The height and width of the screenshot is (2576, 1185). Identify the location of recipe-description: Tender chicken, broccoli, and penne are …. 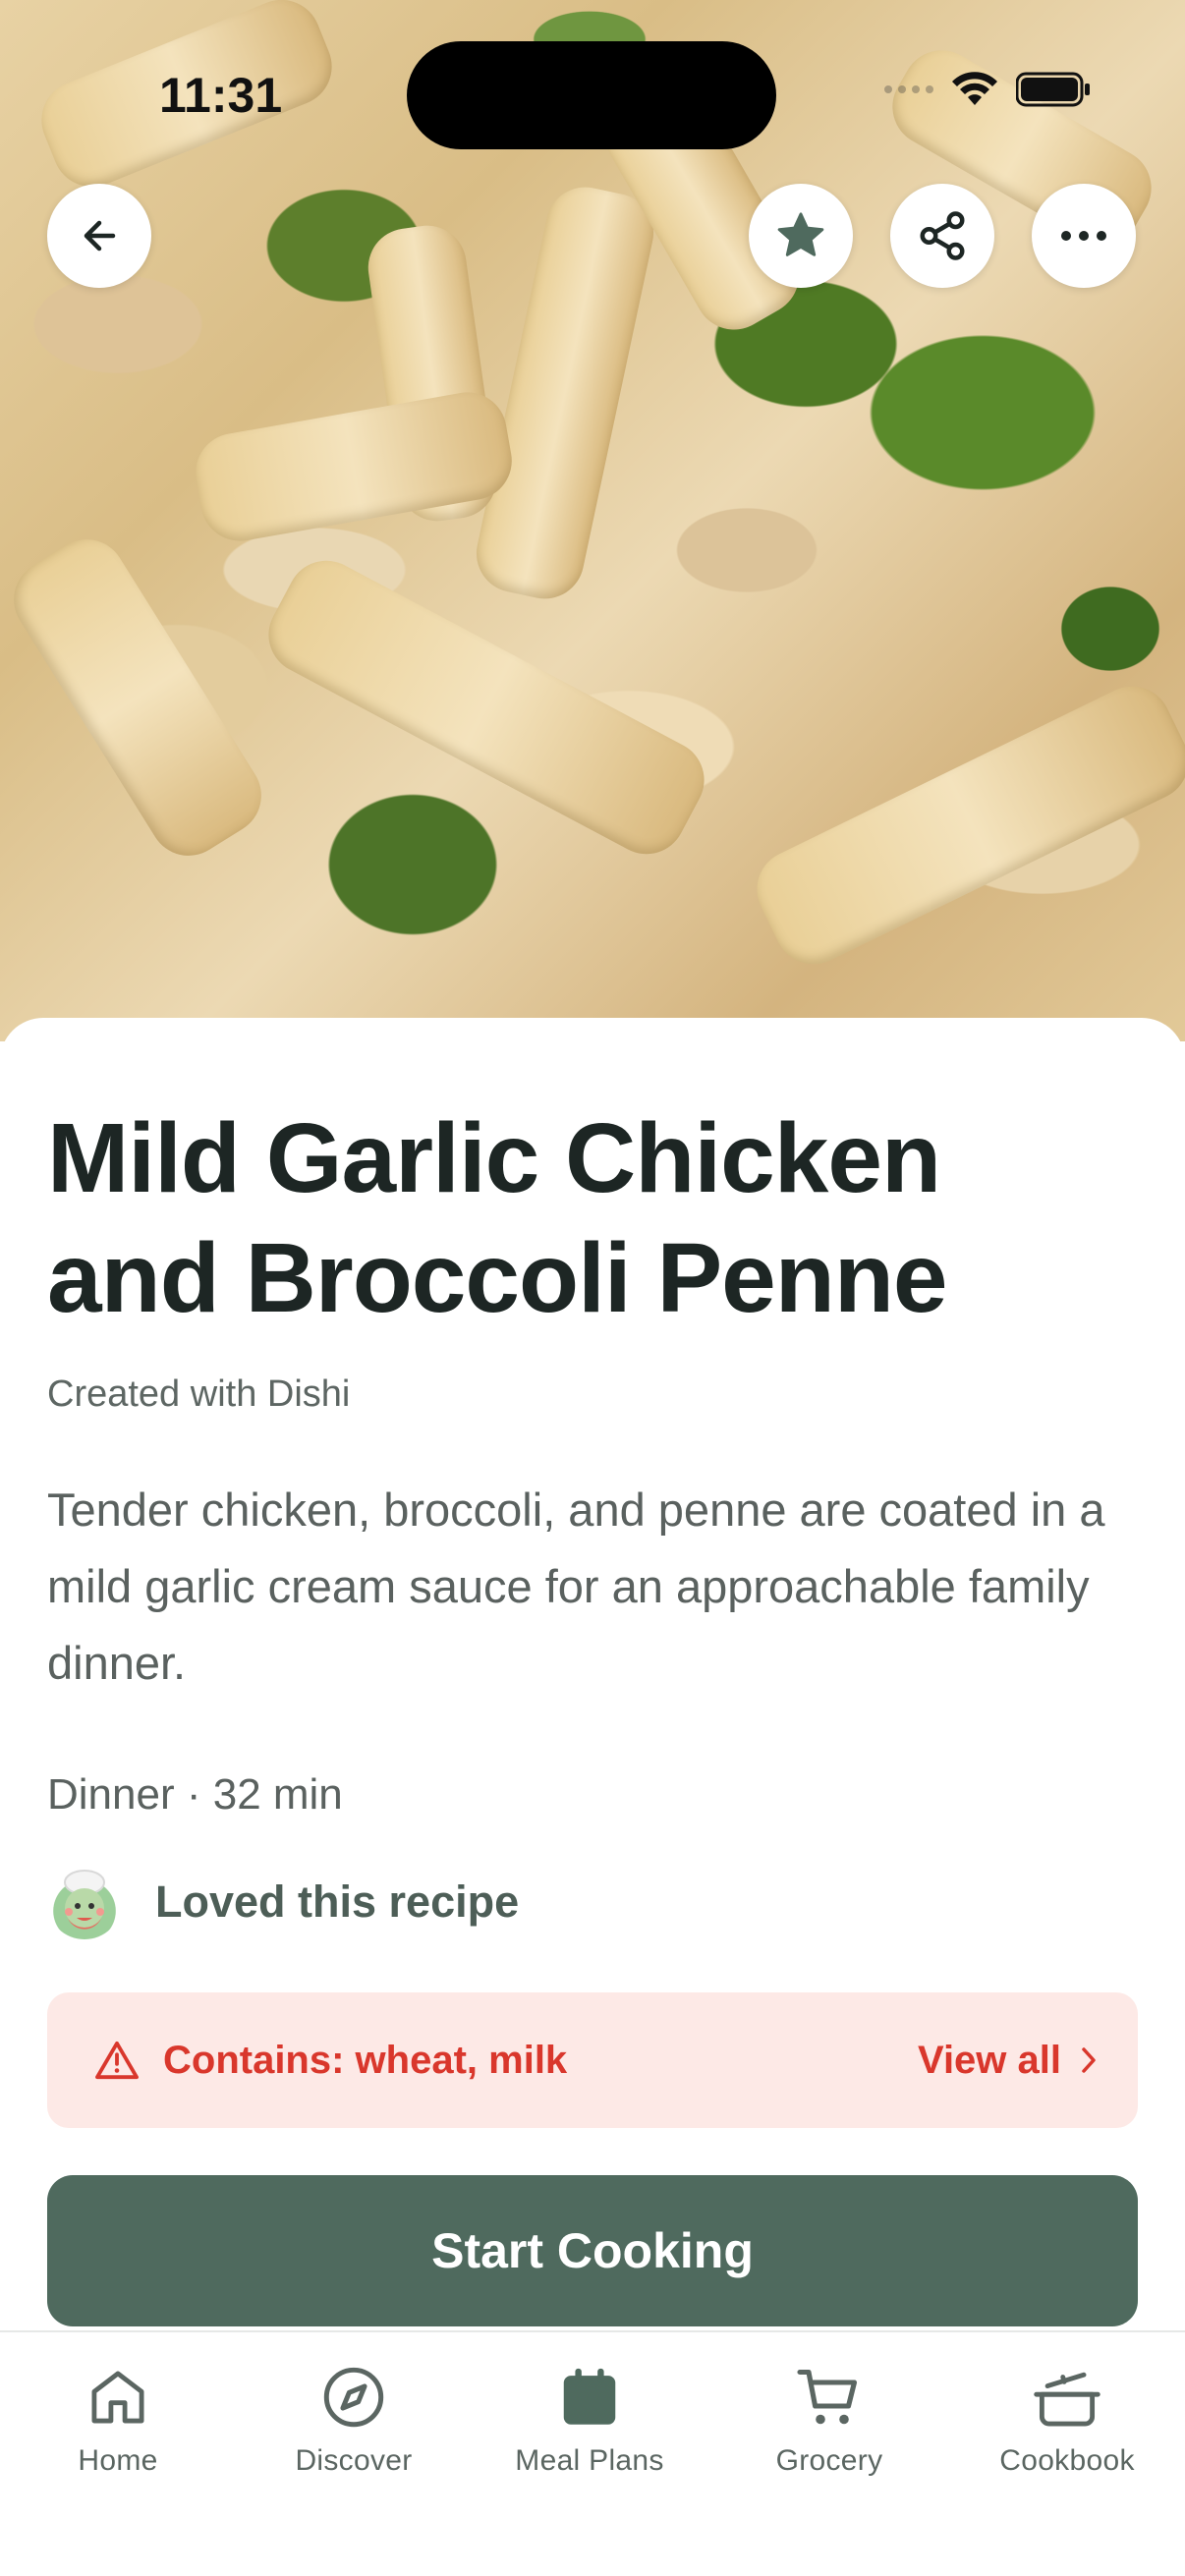
(576, 1586).